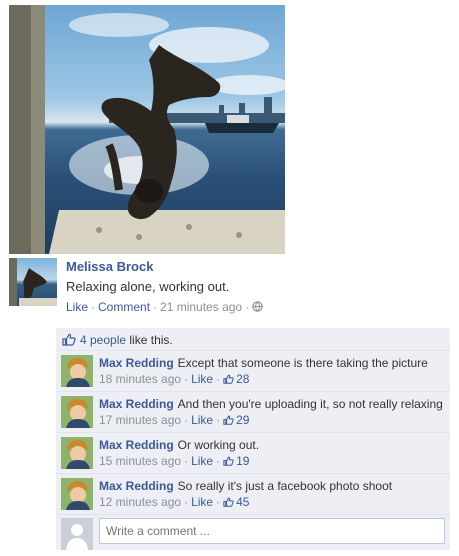  I want to click on thumbnail-image, so click(33, 282).